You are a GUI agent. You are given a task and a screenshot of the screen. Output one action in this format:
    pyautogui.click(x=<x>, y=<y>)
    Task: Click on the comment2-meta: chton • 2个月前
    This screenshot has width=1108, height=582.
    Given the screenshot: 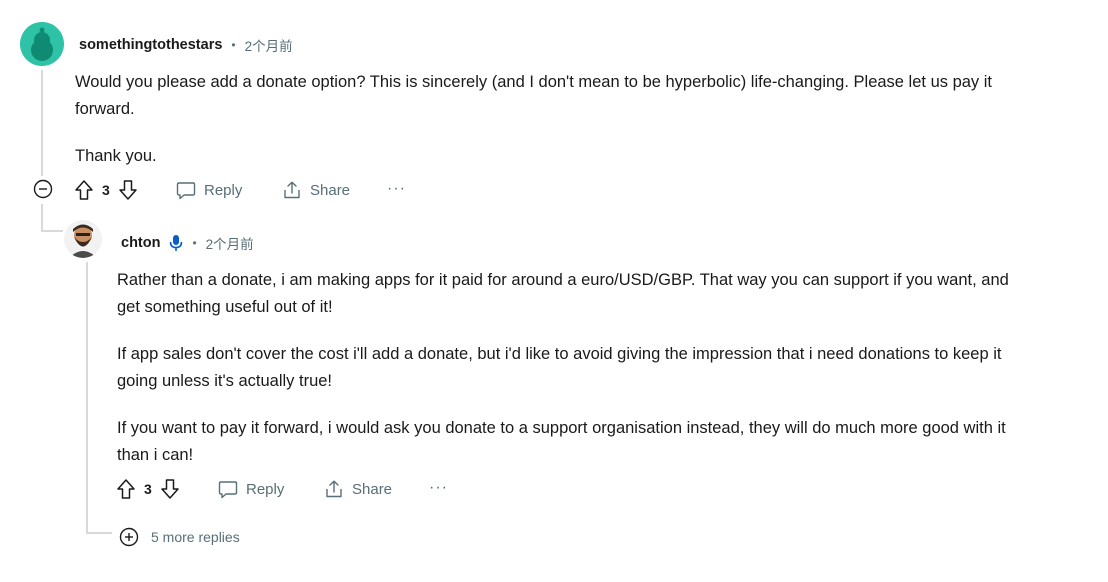 What is the action you would take?
    pyautogui.click(x=187, y=243)
    